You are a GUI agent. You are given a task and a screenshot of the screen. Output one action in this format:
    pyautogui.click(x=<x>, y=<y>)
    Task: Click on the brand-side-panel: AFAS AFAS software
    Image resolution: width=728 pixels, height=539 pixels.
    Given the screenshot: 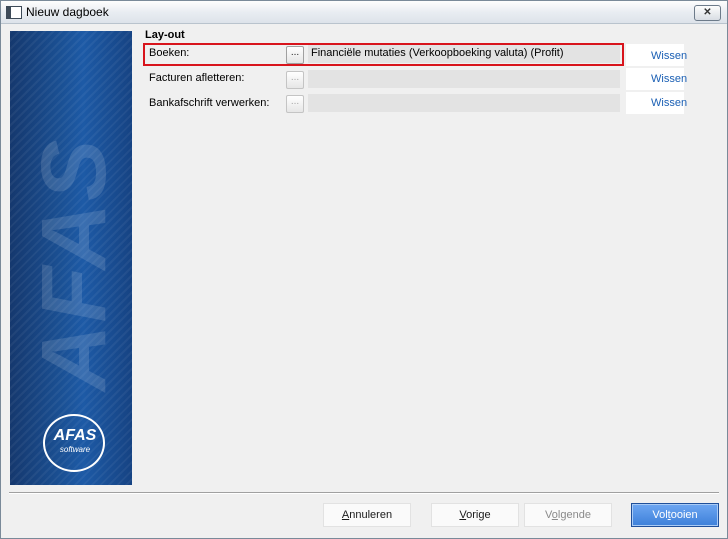 What is the action you would take?
    pyautogui.click(x=71, y=258)
    